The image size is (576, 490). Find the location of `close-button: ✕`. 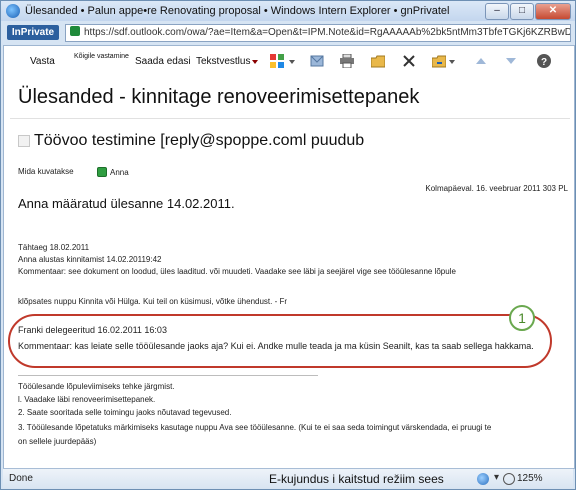

close-button: ✕ is located at coordinates (553, 11).